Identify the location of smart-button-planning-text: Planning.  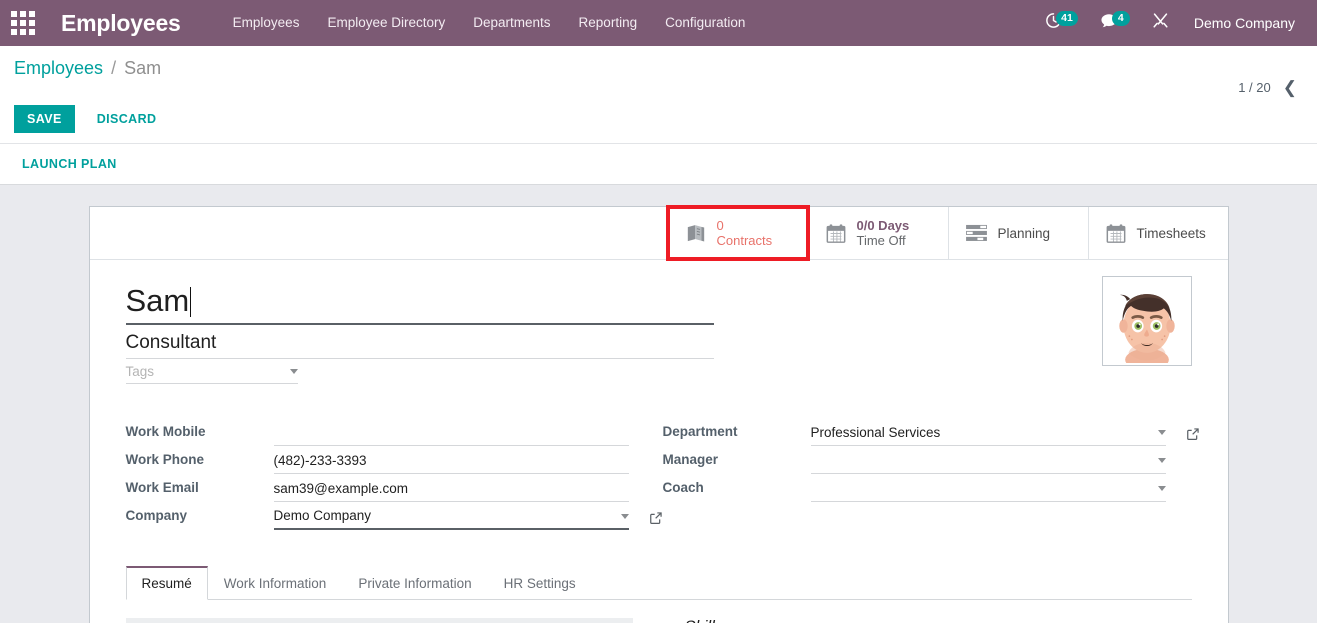
(1024, 233).